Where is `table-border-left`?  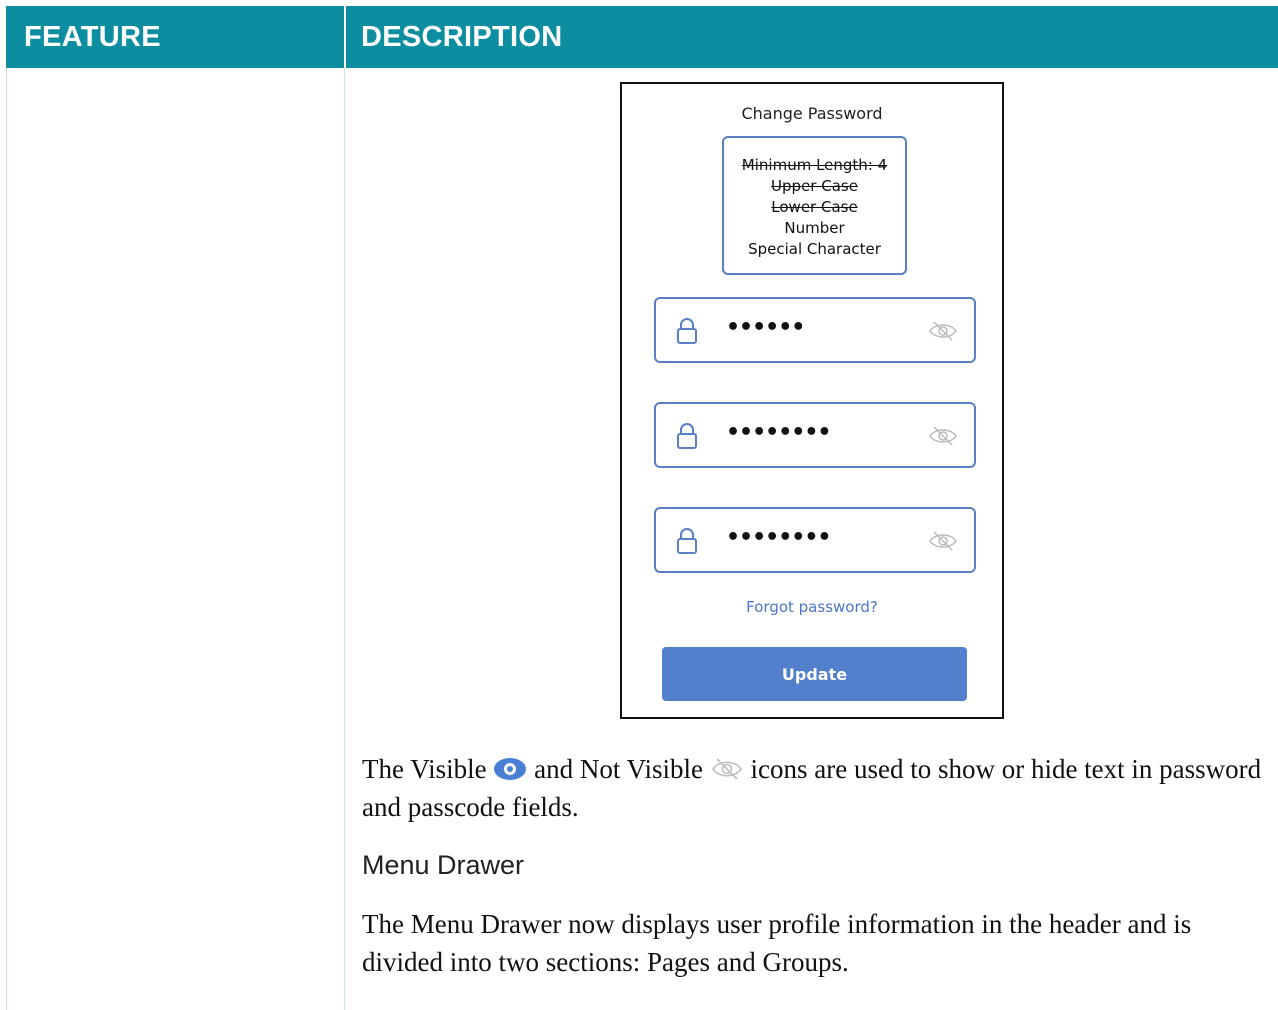
table-border-left is located at coordinates (6, 539).